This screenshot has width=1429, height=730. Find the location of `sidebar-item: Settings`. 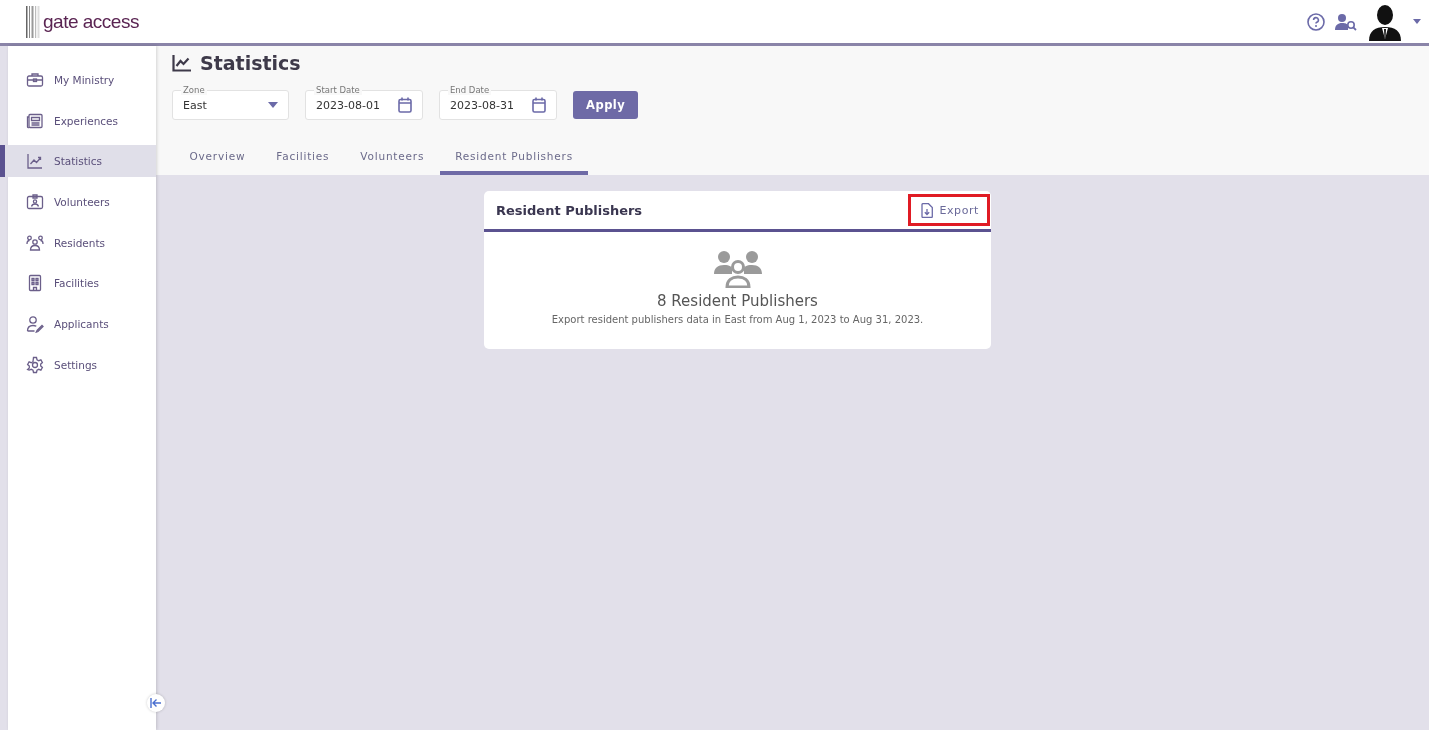

sidebar-item: Settings is located at coordinates (78, 364).